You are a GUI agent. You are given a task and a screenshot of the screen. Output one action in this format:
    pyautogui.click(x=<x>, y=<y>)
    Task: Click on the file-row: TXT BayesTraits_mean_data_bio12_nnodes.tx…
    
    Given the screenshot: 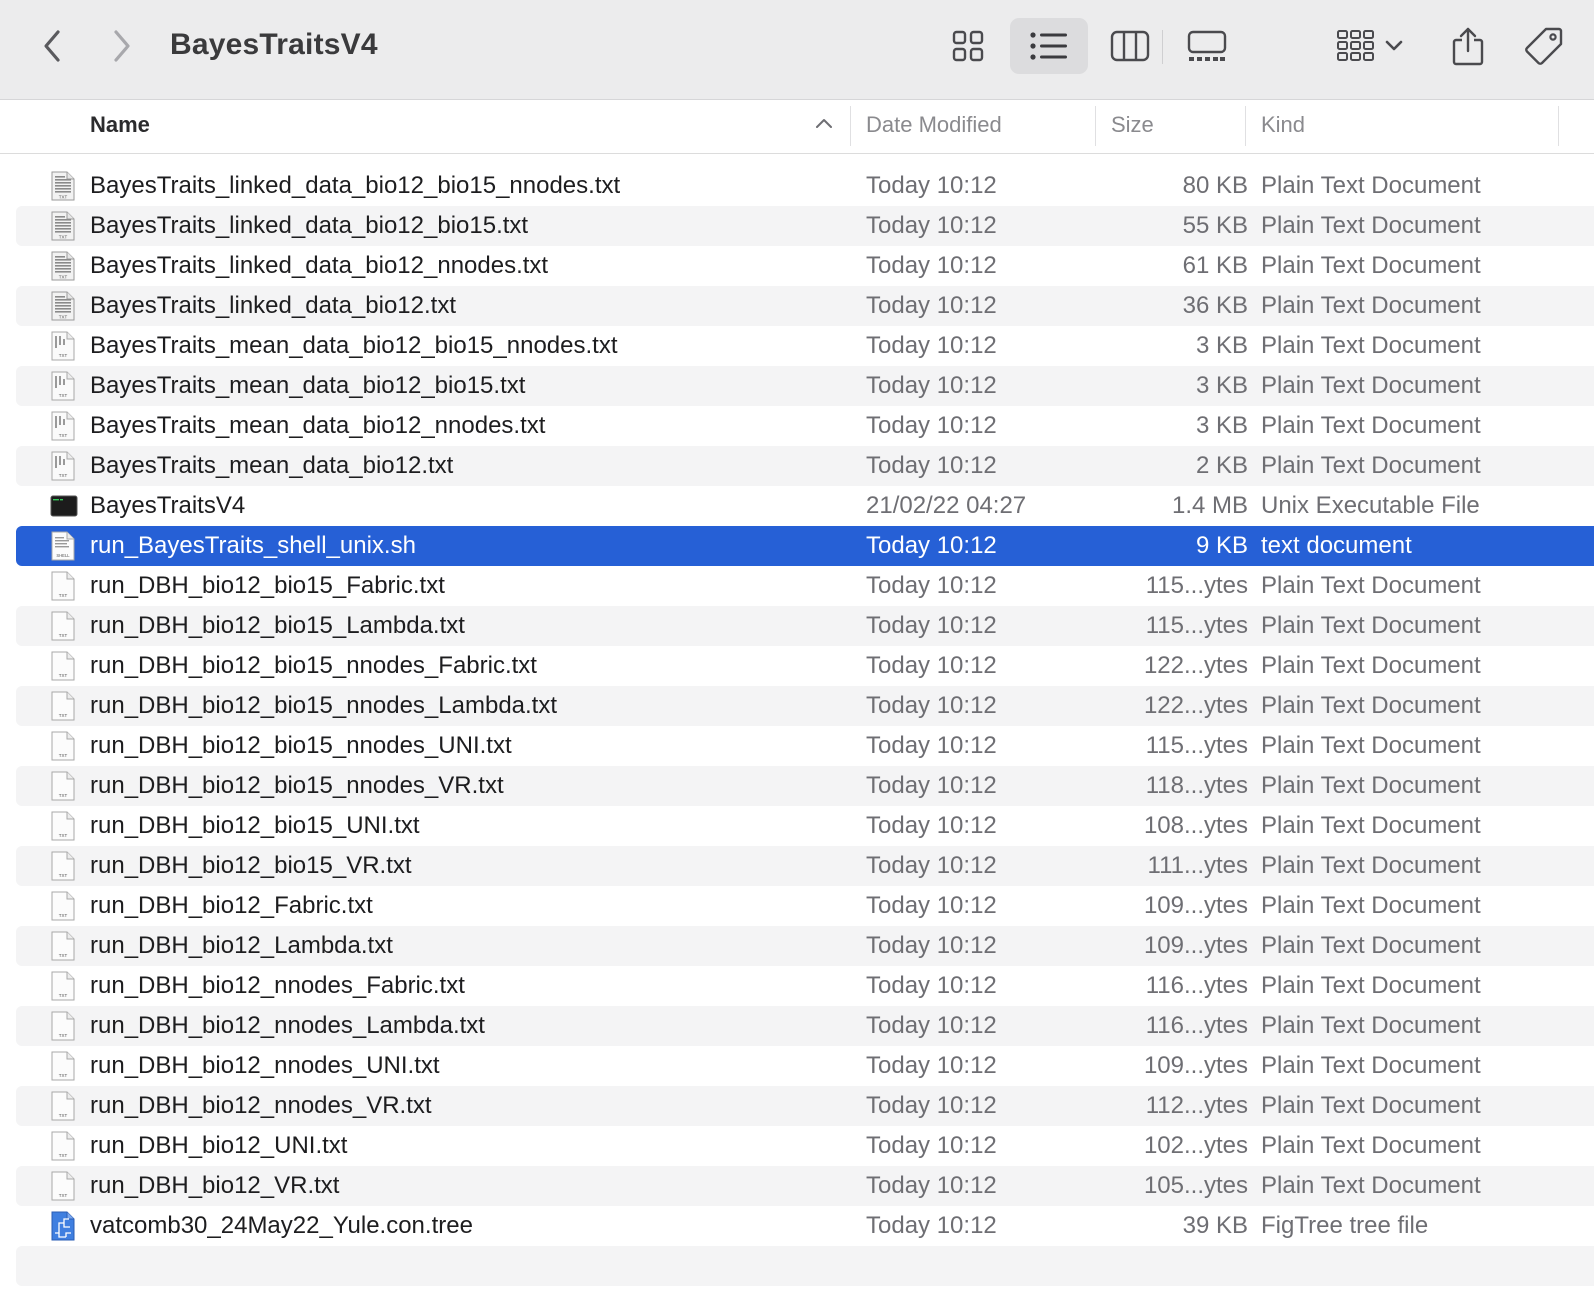 What is the action you would take?
    pyautogui.click(x=805, y=426)
    